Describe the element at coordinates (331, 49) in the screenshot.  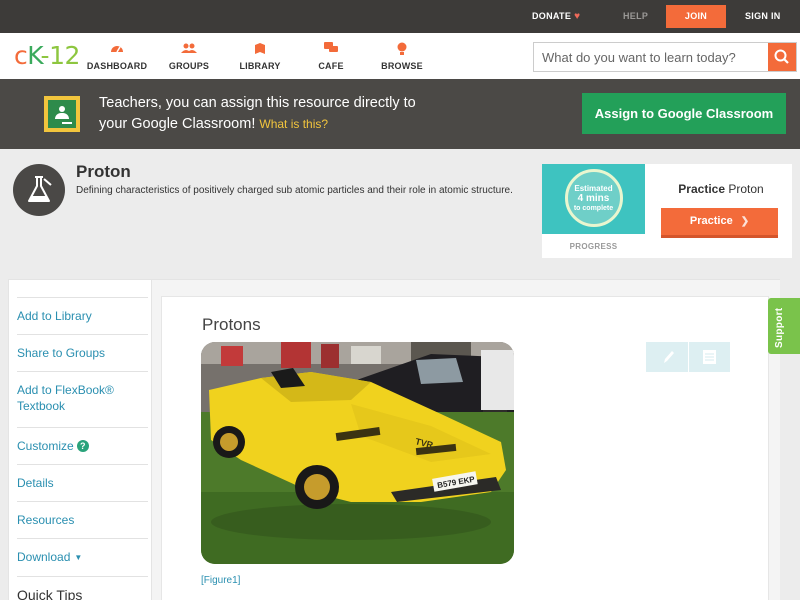
I see `cafe-icon` at that location.